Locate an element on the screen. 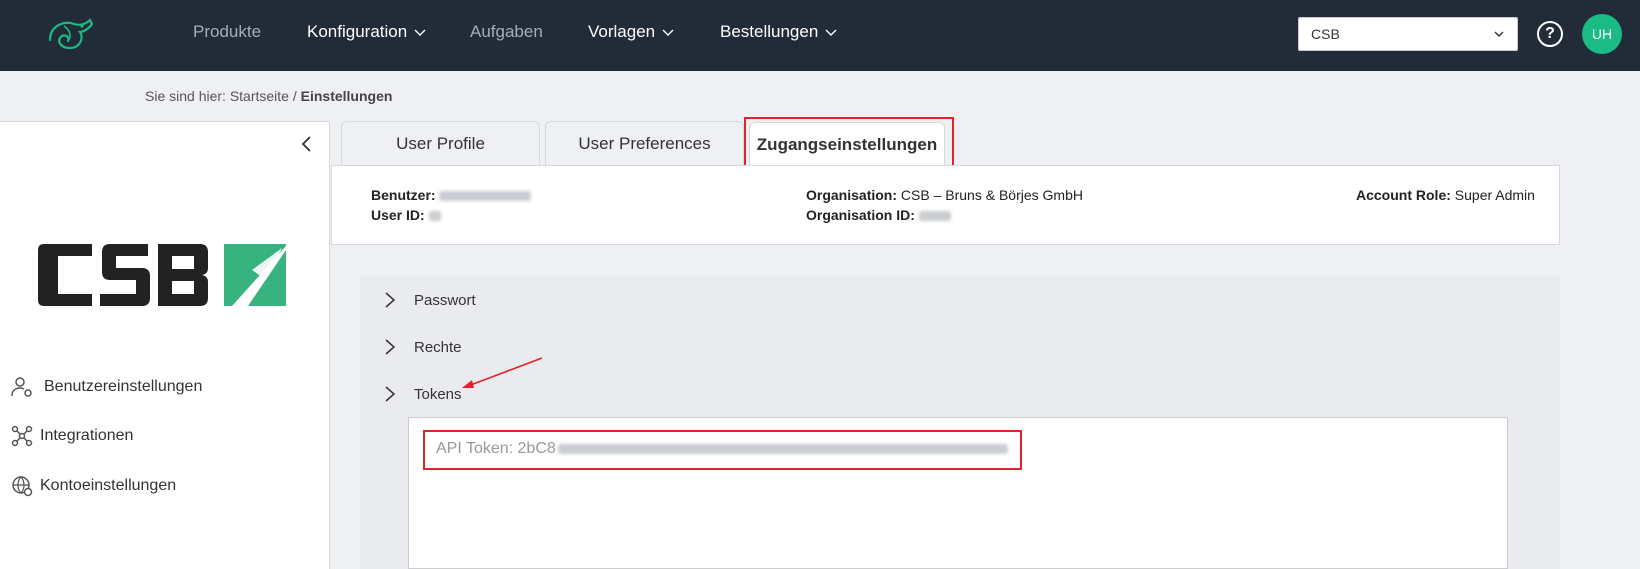  breadcrumb-home-link: Startseite is located at coordinates (259, 96).